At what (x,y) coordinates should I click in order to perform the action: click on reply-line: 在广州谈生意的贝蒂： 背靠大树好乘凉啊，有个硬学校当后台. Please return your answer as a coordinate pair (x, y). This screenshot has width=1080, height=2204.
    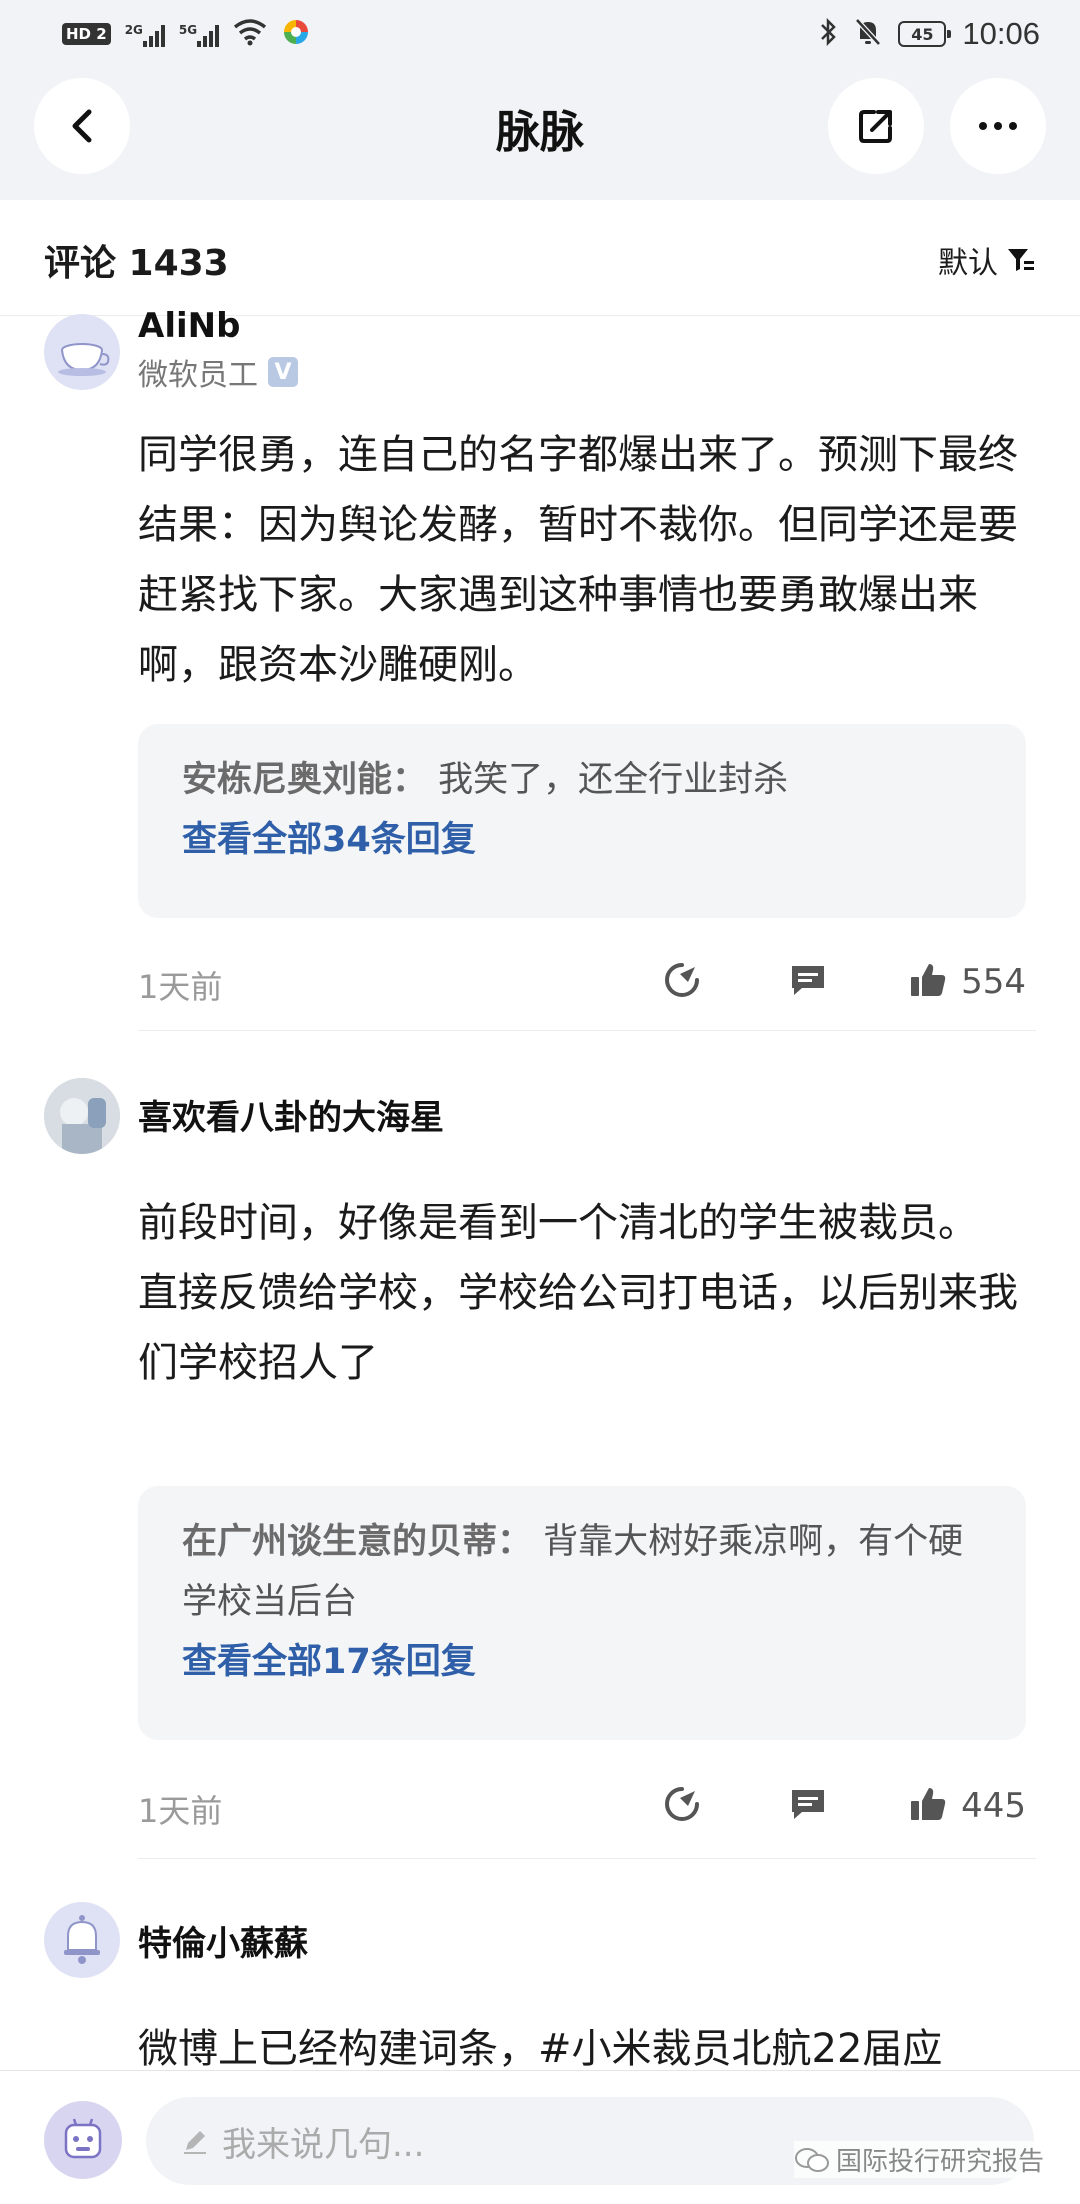
    Looking at the image, I should click on (582, 1572).